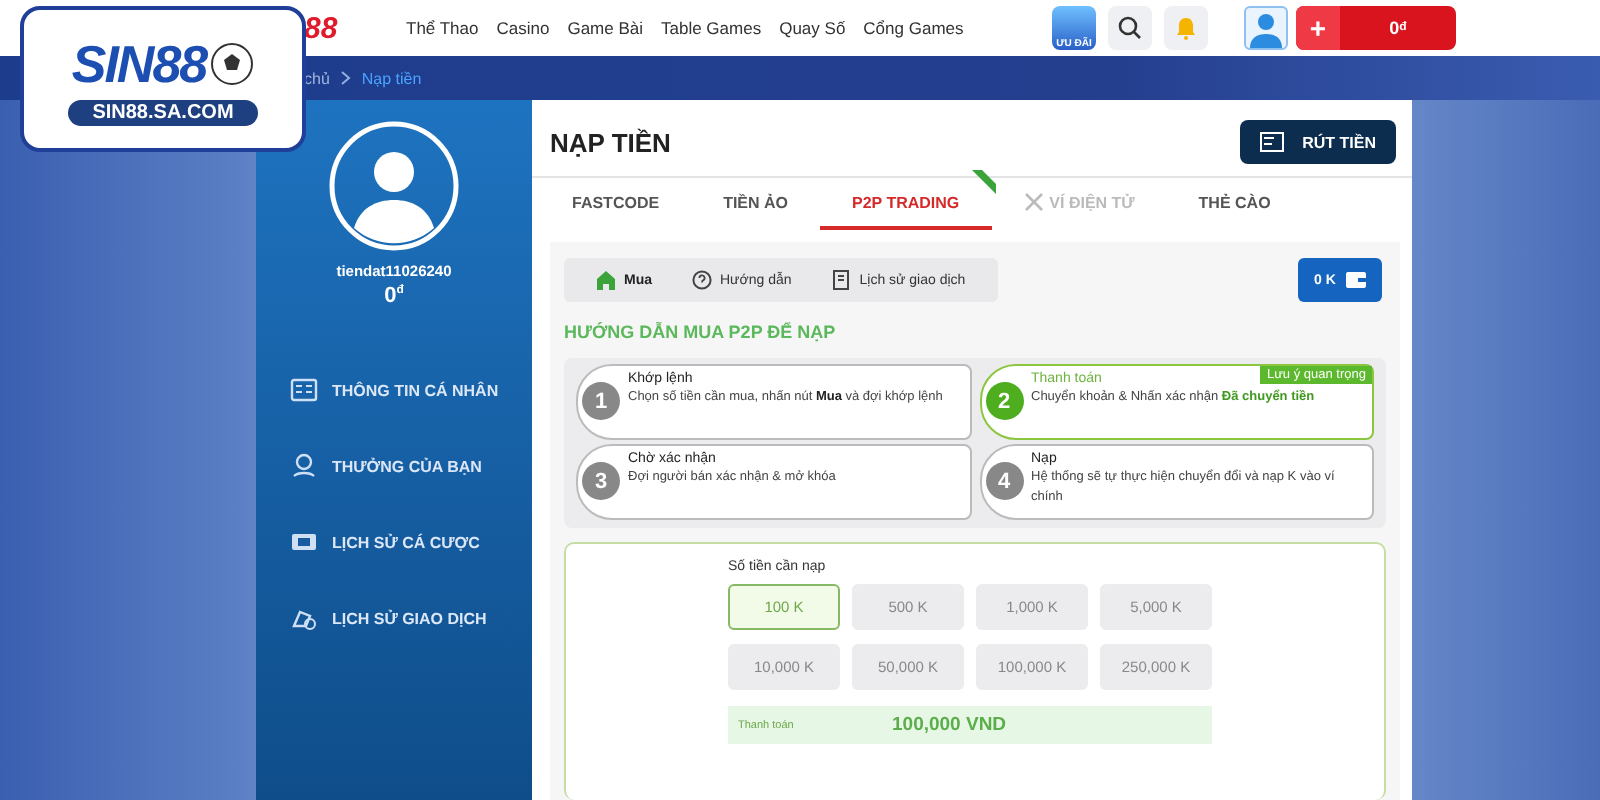 The image size is (1600, 800). What do you see at coordinates (304, 542) in the screenshot?
I see `ticket-icon` at bounding box center [304, 542].